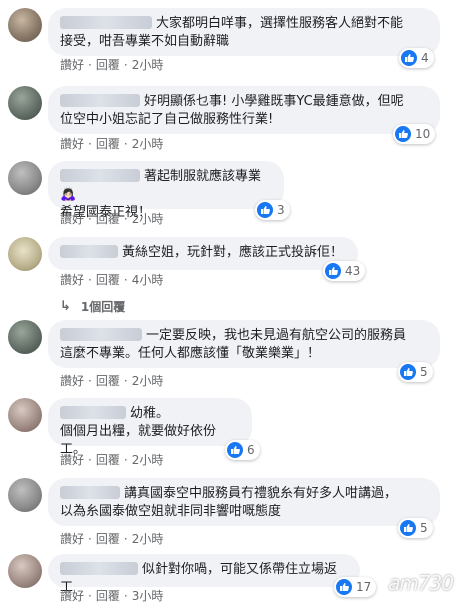 Image resolution: width=459 pixels, height=607 pixels. Describe the element at coordinates (244, 32) in the screenshot. I see `comment-bubble: 大家都明白咩事，選擇性服務客人絕對不能 接受，咁吾專業不如自動辭職` at that location.